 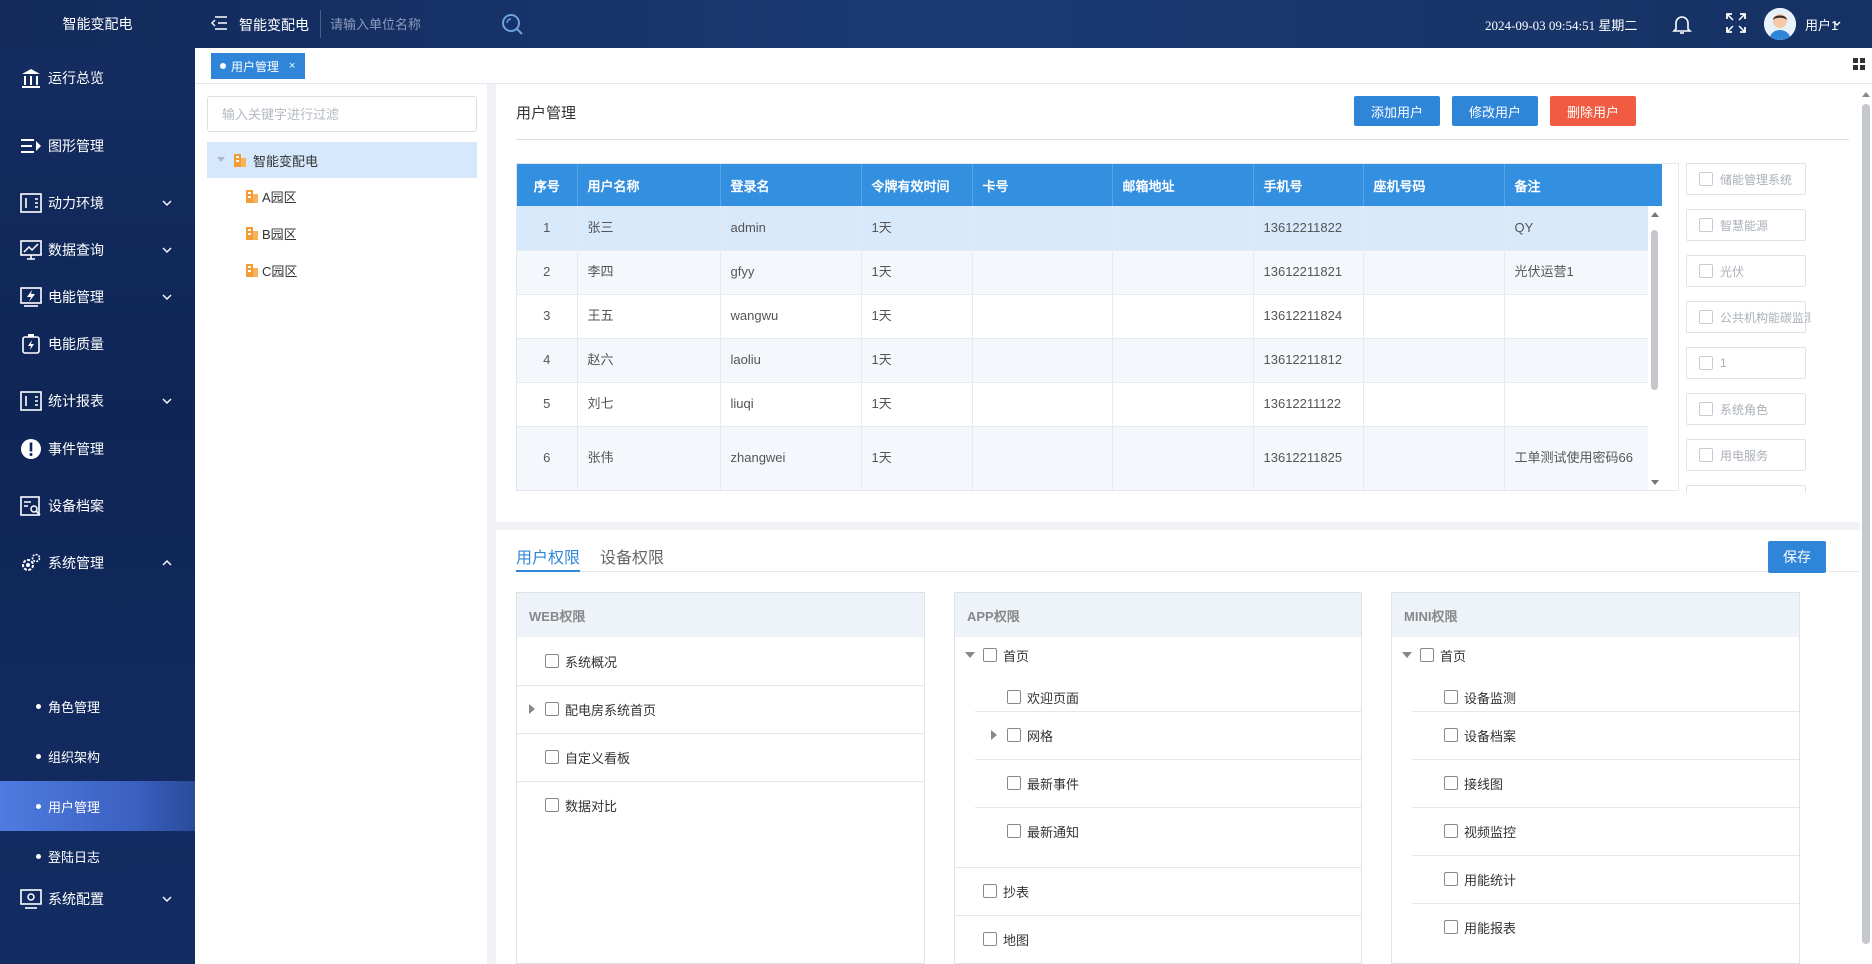 I want to click on sidebar-item-system-mgmt: 系统管理, so click(x=97, y=563).